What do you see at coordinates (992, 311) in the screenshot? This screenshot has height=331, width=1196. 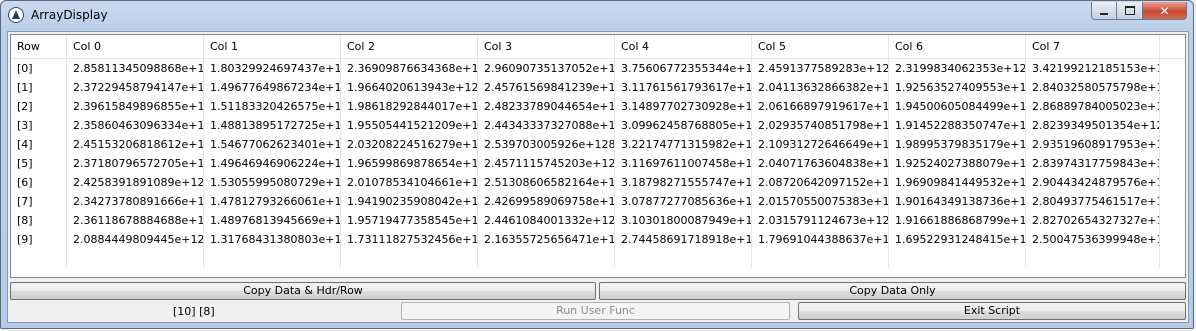 I see `exit-script-button: Exit Script` at bounding box center [992, 311].